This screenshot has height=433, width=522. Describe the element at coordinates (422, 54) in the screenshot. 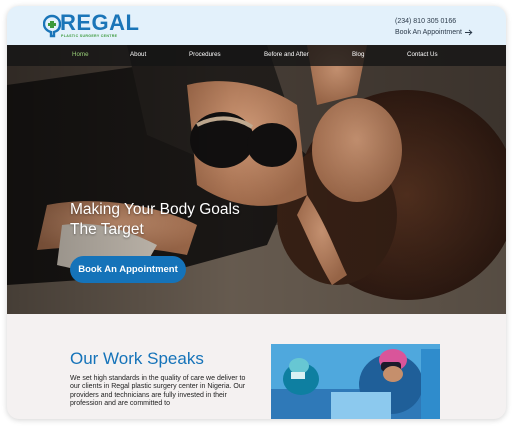

I see `nav-item-contact: Contact Us` at that location.